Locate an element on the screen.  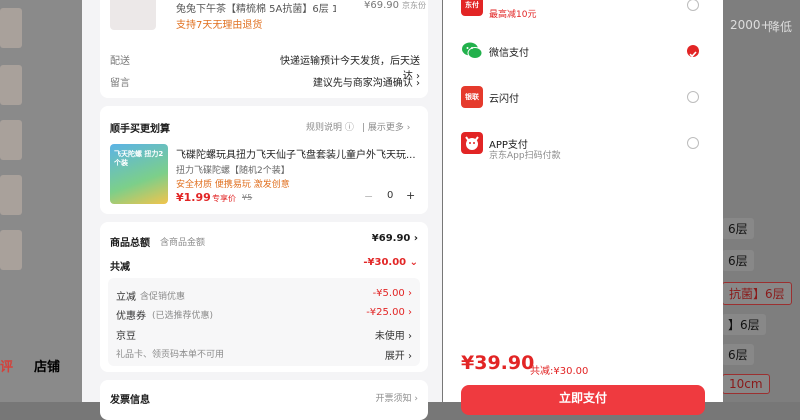
submit-payment-button: 立即支付 is located at coordinates (583, 400).